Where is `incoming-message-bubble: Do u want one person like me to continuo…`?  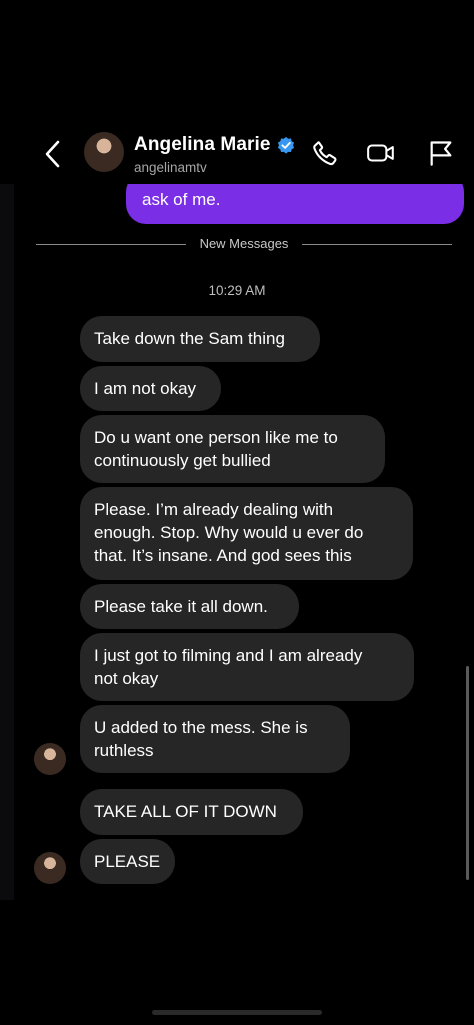
incoming-message-bubble: Do u want one person like me to continuo… is located at coordinates (232, 449).